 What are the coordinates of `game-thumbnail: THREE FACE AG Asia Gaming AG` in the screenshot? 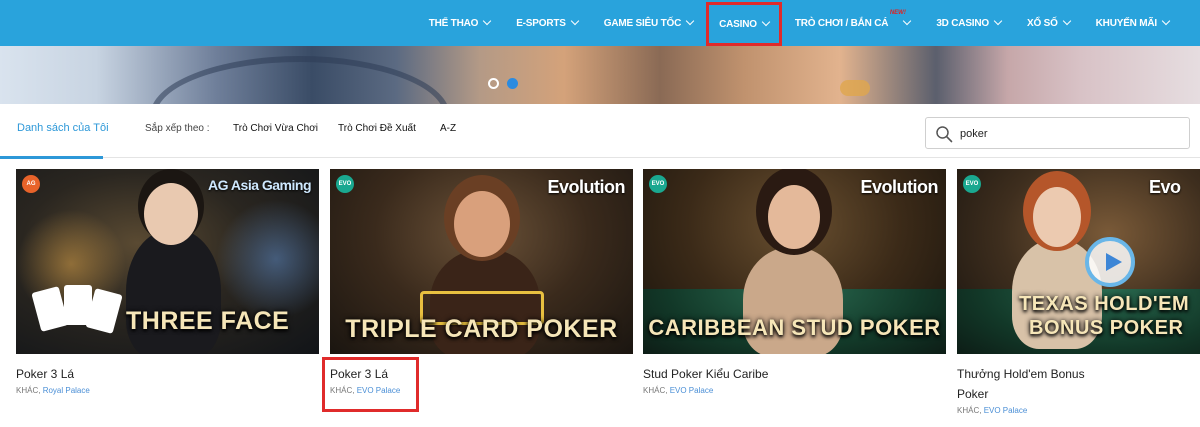 It's located at (167, 261).